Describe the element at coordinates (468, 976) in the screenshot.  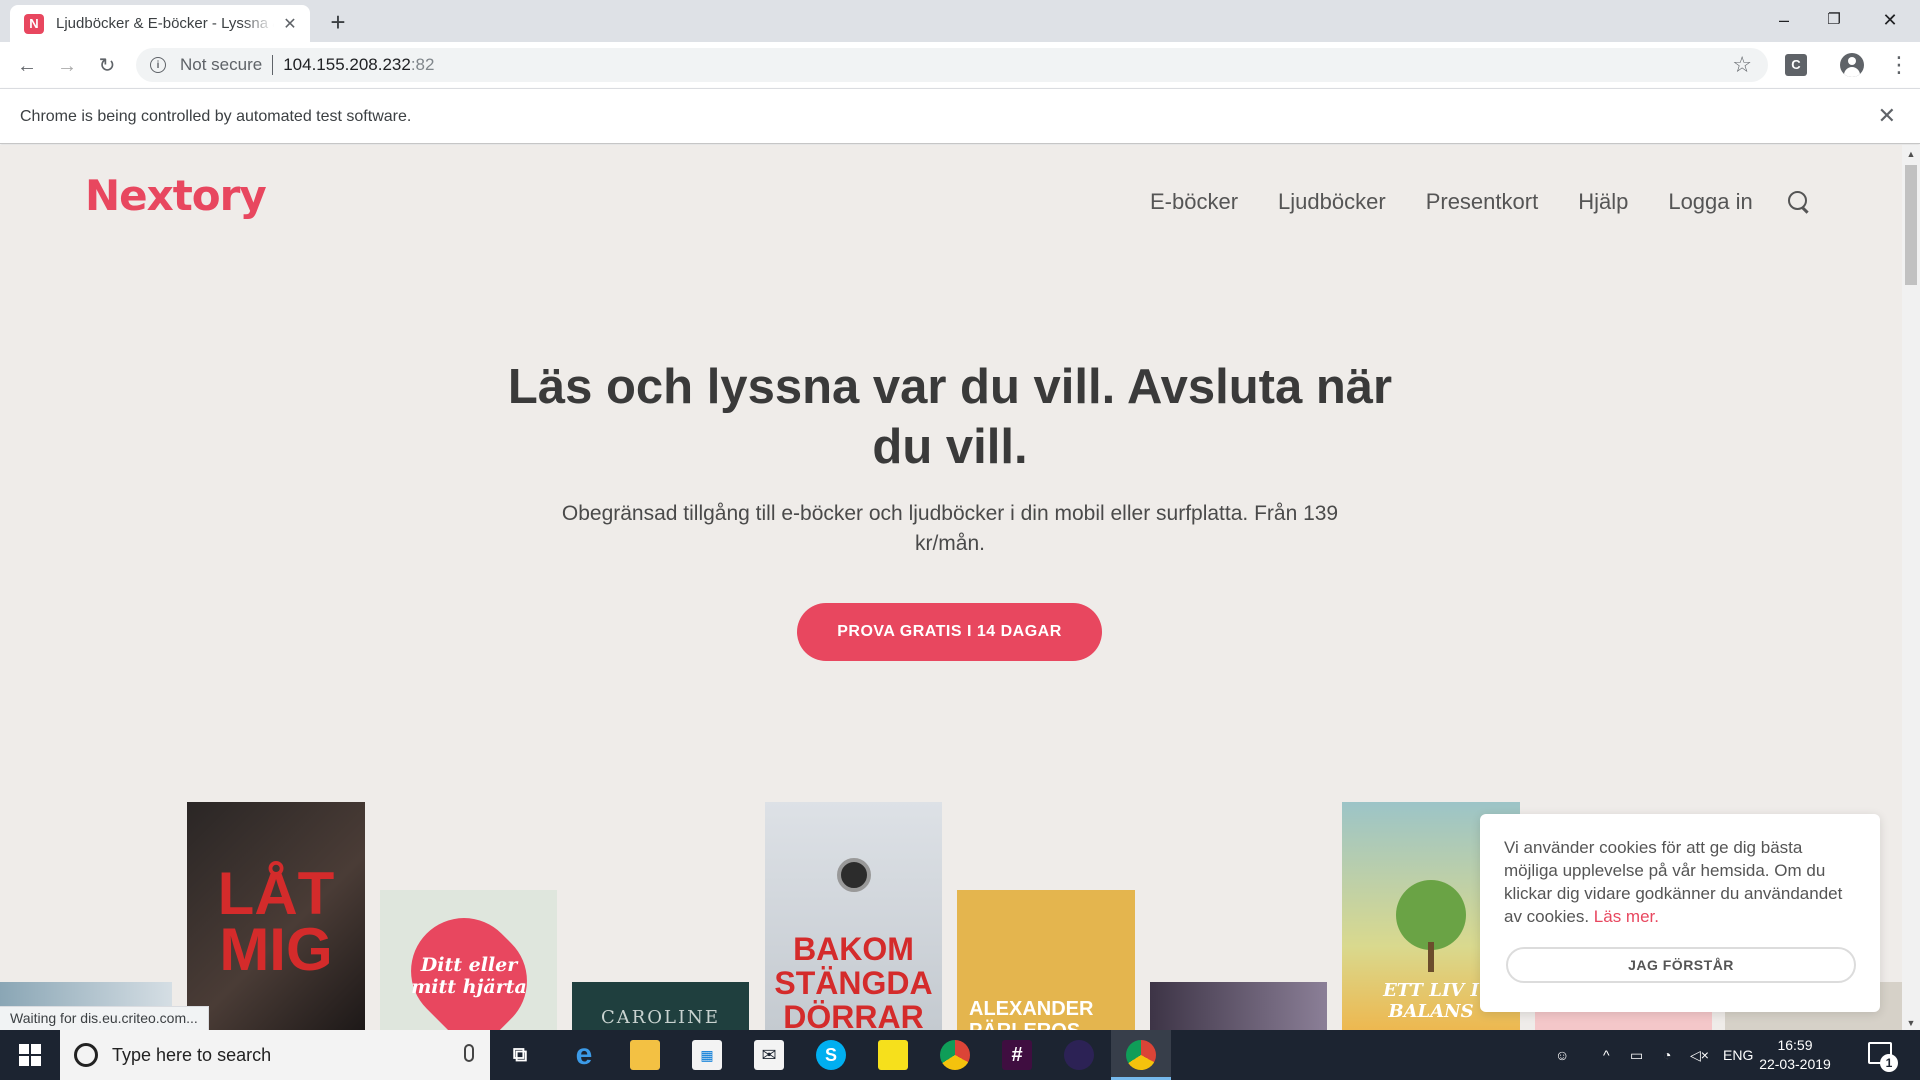
I see `book-title: Ditt eller mitt hjärta` at that location.